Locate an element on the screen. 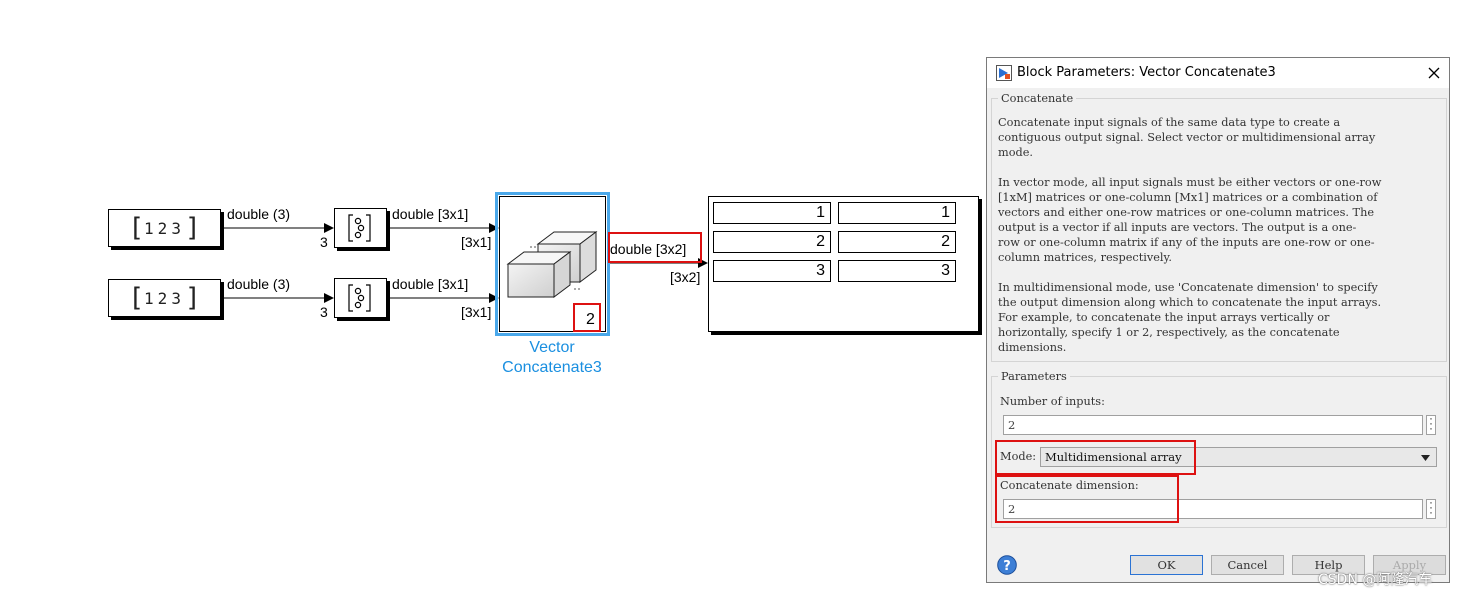  const1-value-2: 2 is located at coordinates (164, 228).